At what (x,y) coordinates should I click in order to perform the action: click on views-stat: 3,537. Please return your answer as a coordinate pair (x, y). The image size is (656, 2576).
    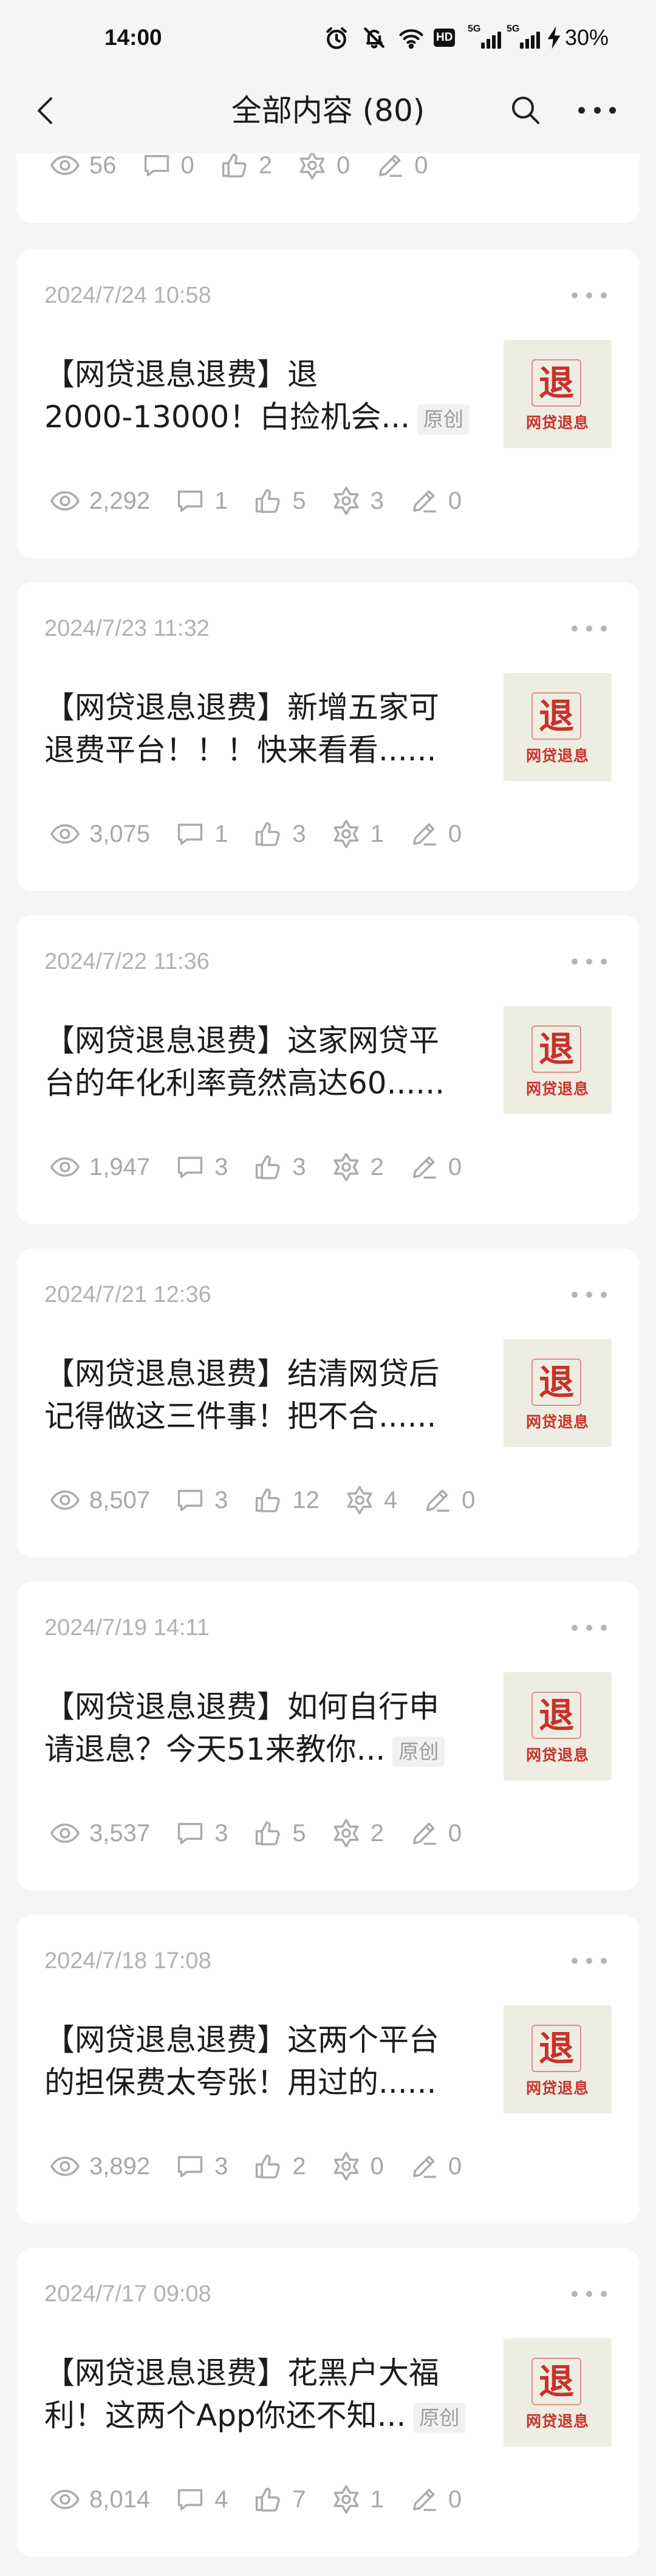
    Looking at the image, I should click on (99, 1833).